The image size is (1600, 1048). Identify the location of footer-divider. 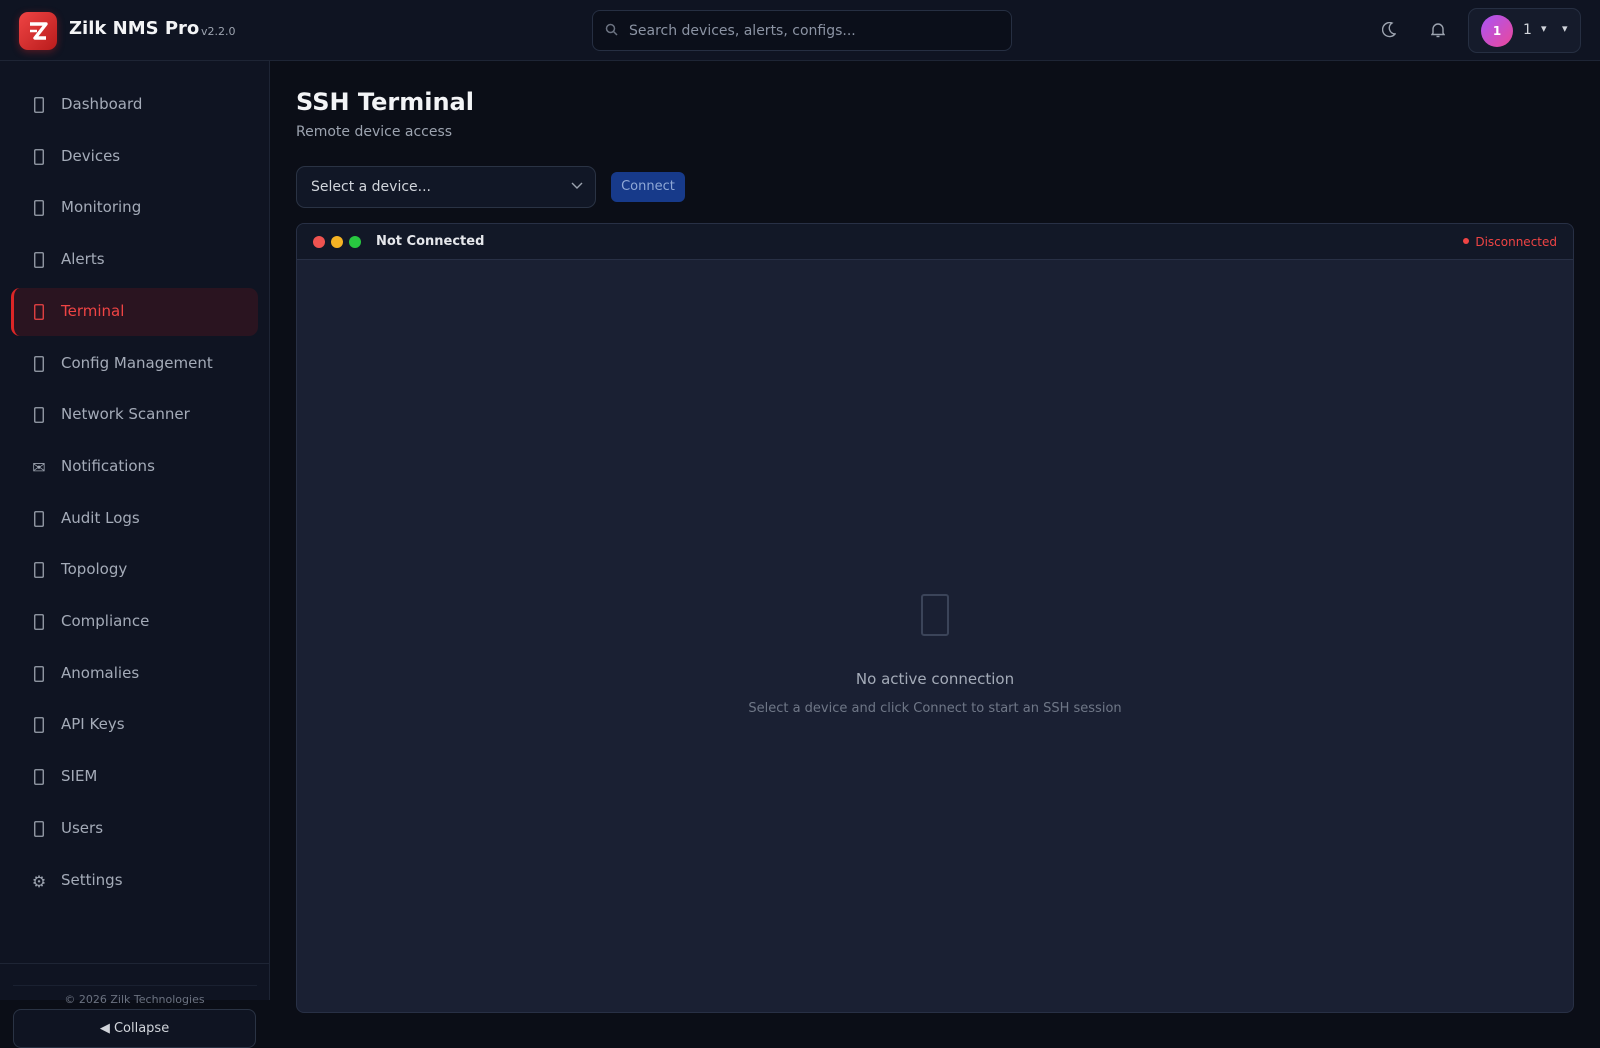
(135, 985).